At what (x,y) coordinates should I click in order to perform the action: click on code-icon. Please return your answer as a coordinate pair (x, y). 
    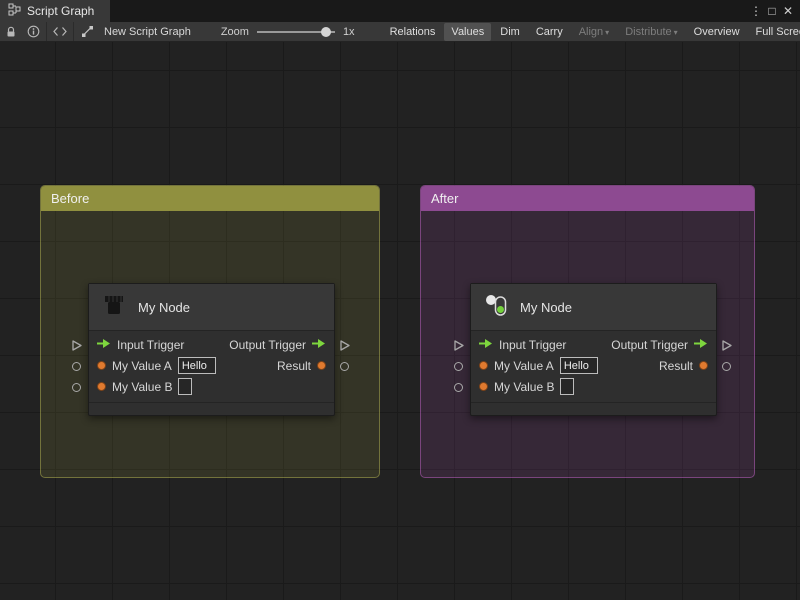
    Looking at the image, I should click on (60, 31).